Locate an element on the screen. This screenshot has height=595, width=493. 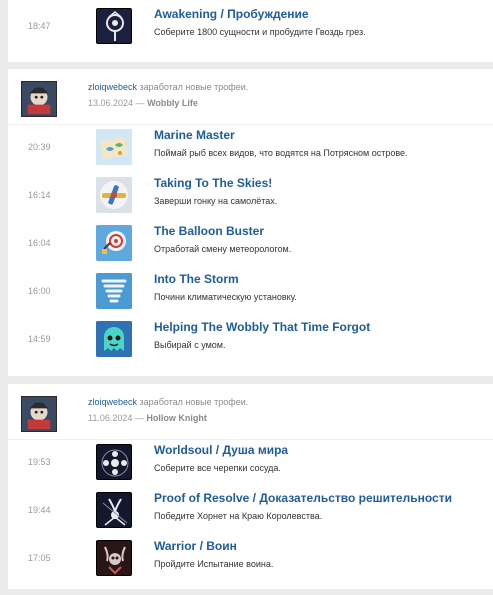
trophy-title: Marine Master is located at coordinates (194, 135).